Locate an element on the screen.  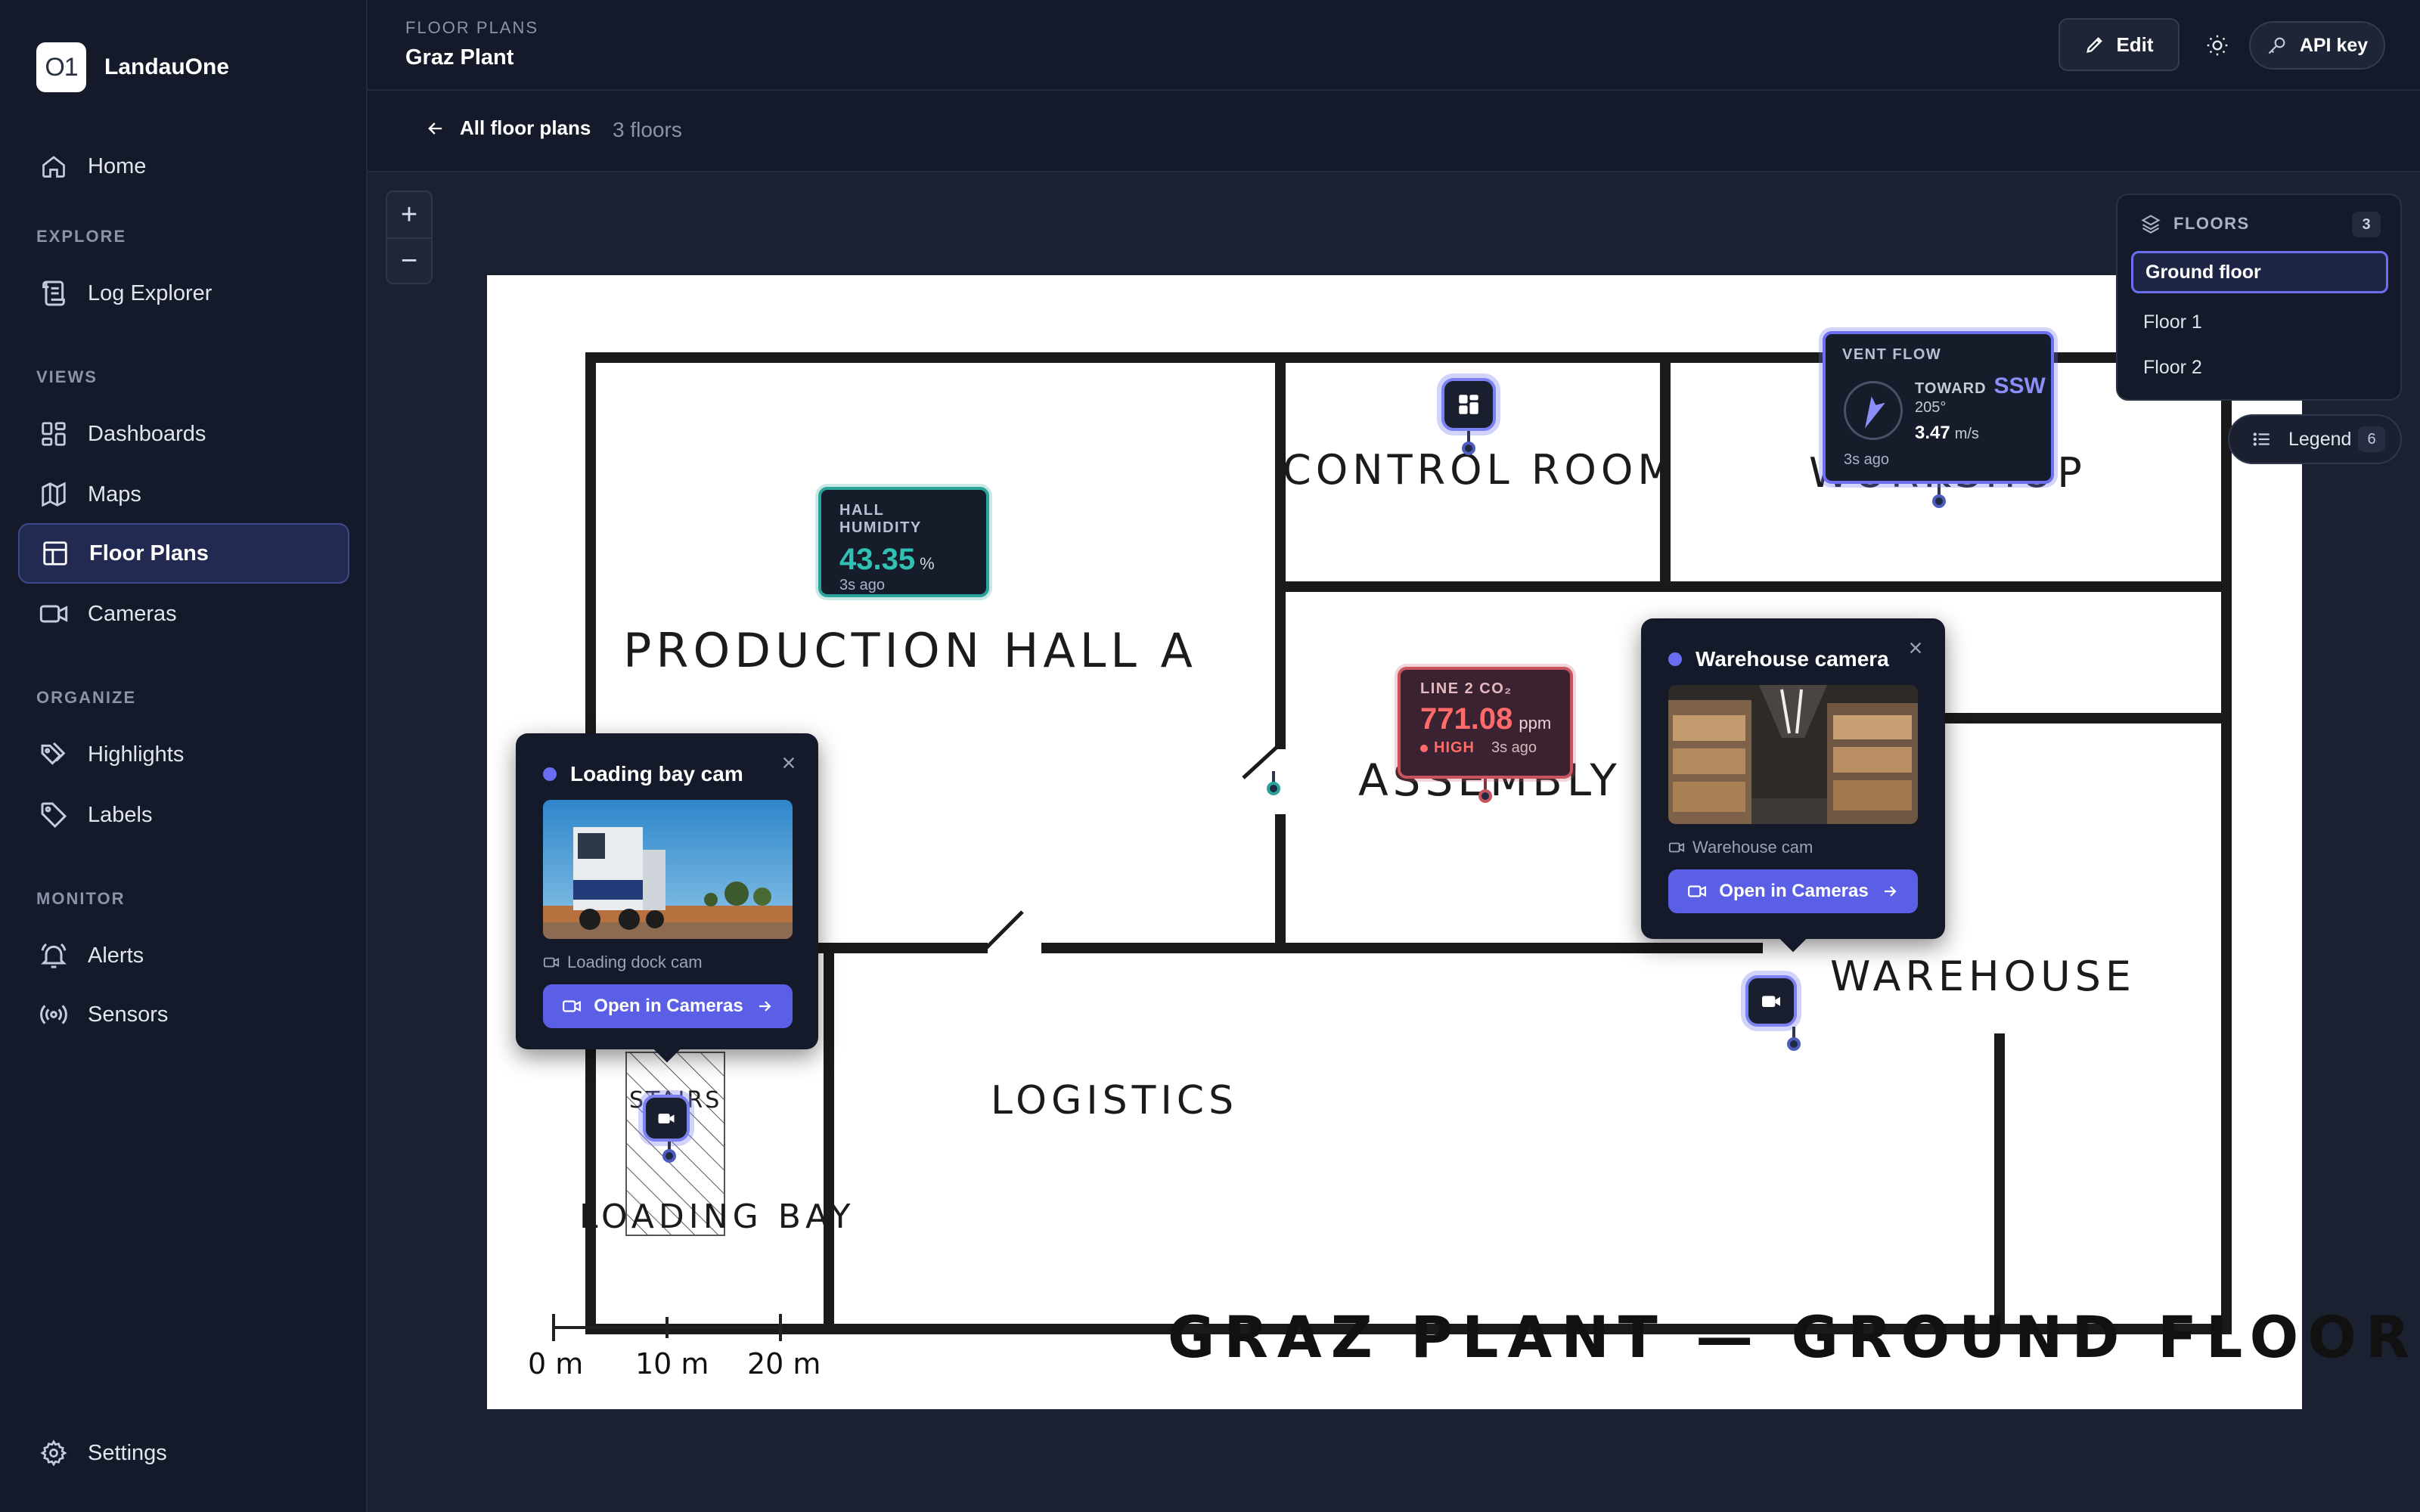
humidity-value-row: 43.35% is located at coordinates (903, 560).